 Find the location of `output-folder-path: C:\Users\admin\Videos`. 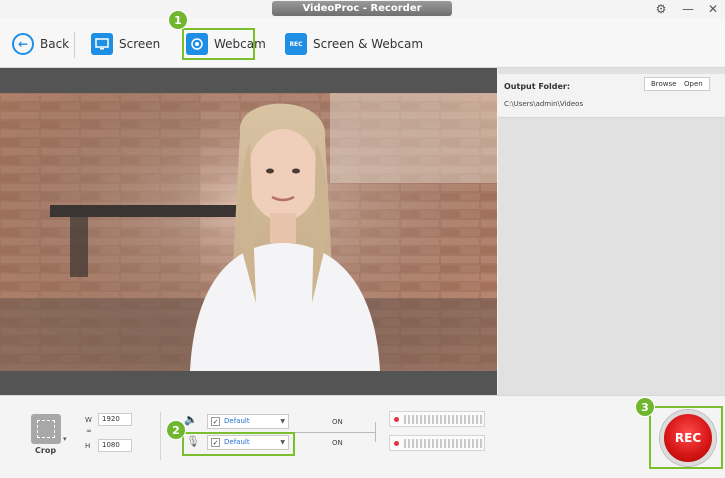

output-folder-path: C:\Users\admin\Videos is located at coordinates (544, 104).